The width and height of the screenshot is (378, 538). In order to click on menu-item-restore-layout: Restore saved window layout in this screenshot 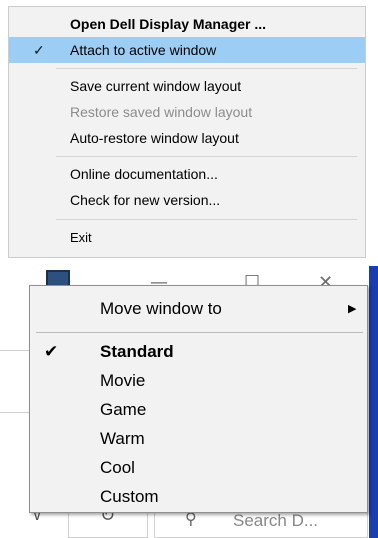, I will do `click(187, 112)`.